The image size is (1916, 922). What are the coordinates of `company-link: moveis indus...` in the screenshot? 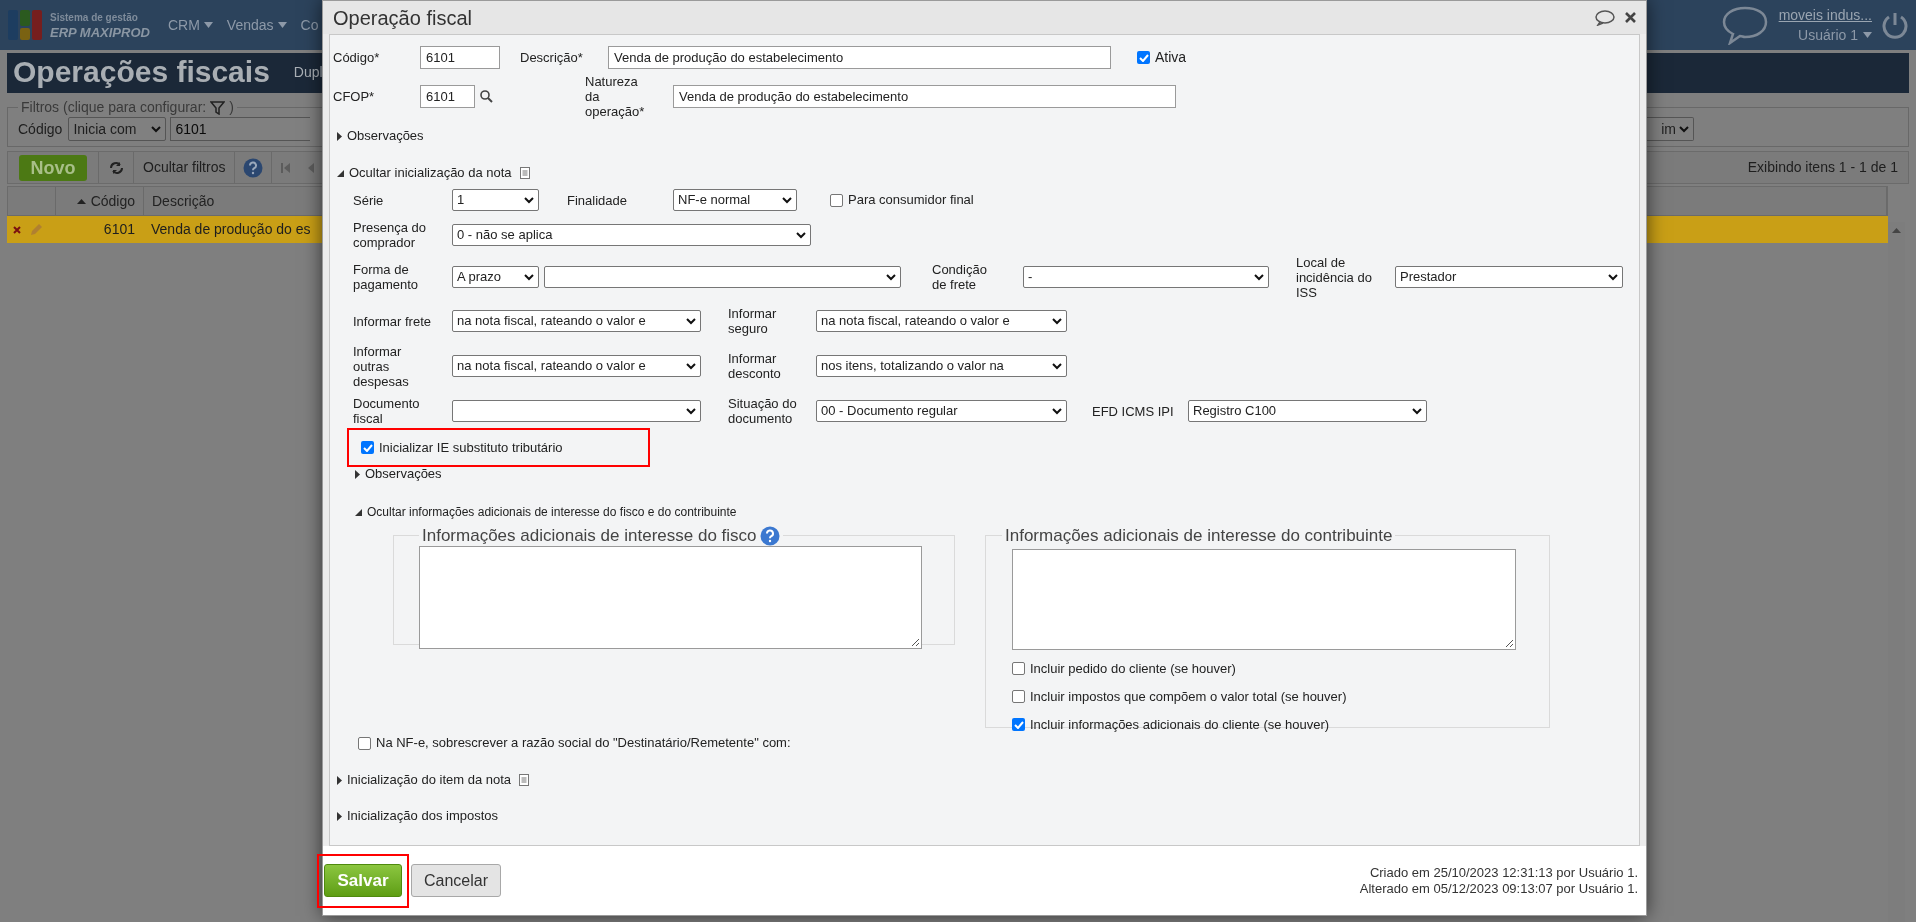 It's located at (1825, 15).